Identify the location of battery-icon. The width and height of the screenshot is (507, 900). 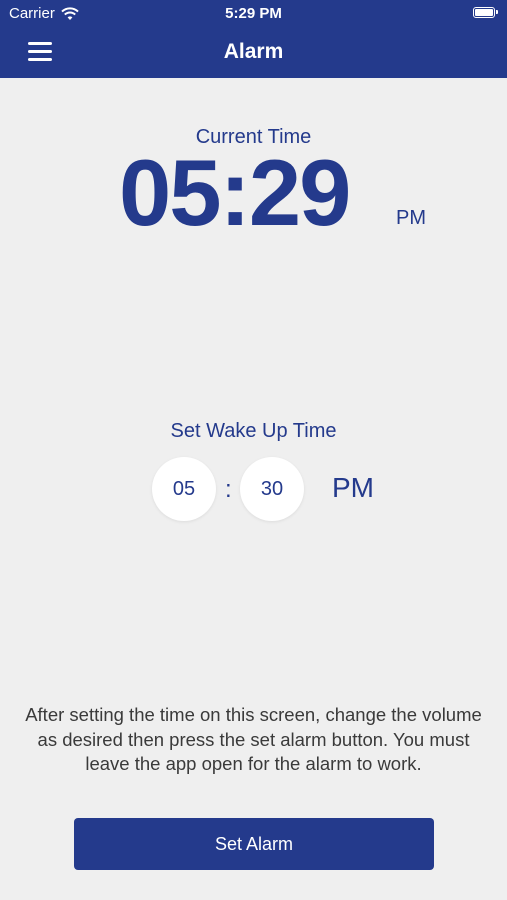
(485, 12).